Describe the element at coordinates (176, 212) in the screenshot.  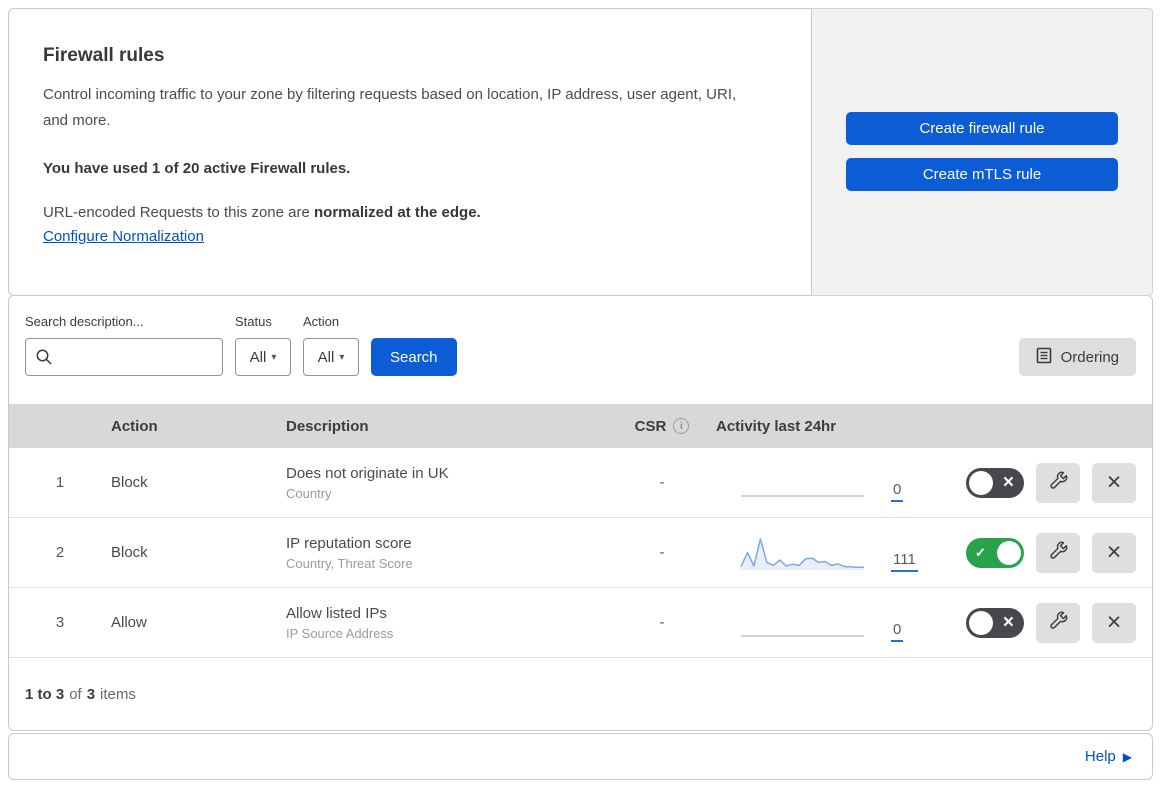
I see `normalization-text-regular: URL-encoded Requests to this zone are` at that location.